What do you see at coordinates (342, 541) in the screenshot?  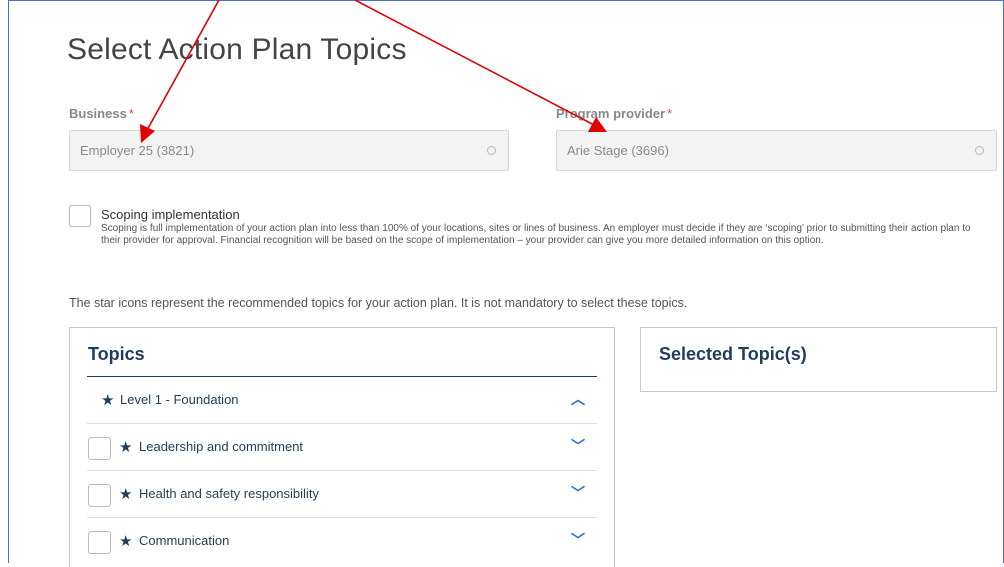 I see `topic-row: ★ Communication ﹀` at bounding box center [342, 541].